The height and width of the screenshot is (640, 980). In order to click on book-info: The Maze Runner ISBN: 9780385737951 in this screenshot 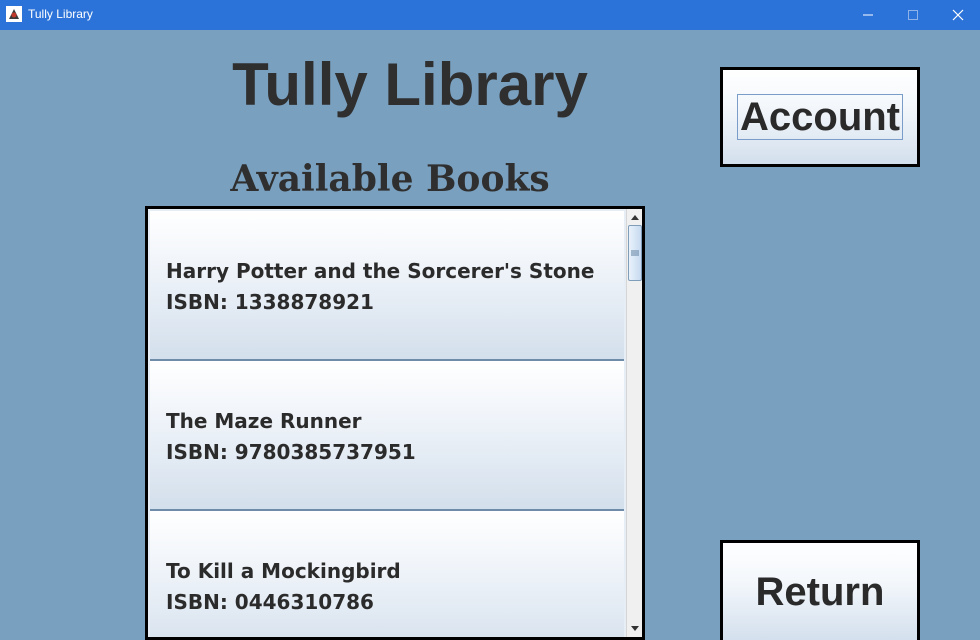, I will do `click(291, 437)`.